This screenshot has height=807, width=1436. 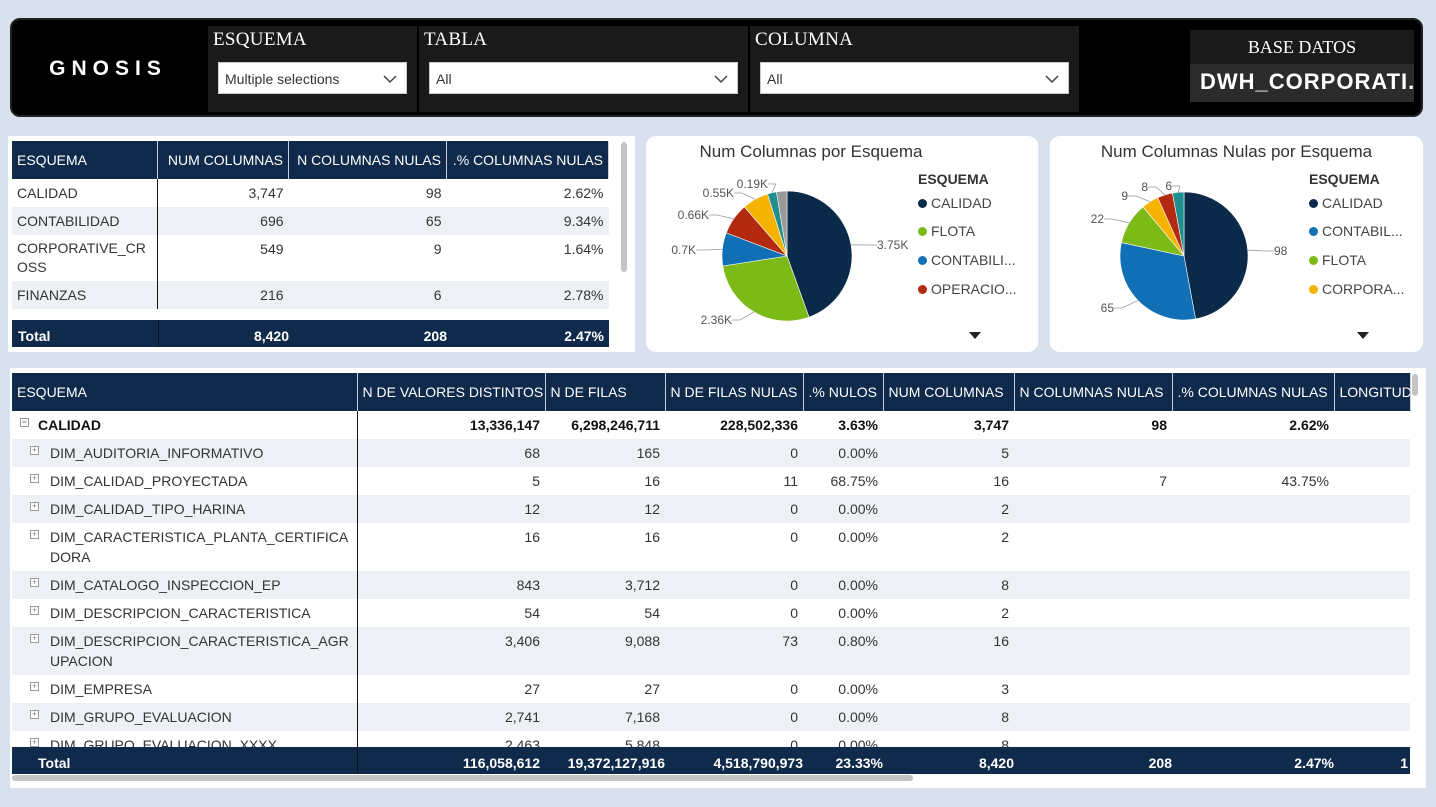 I want to click on table-row: CALIDAD 3,747 98 2.62%, so click(x=310, y=193).